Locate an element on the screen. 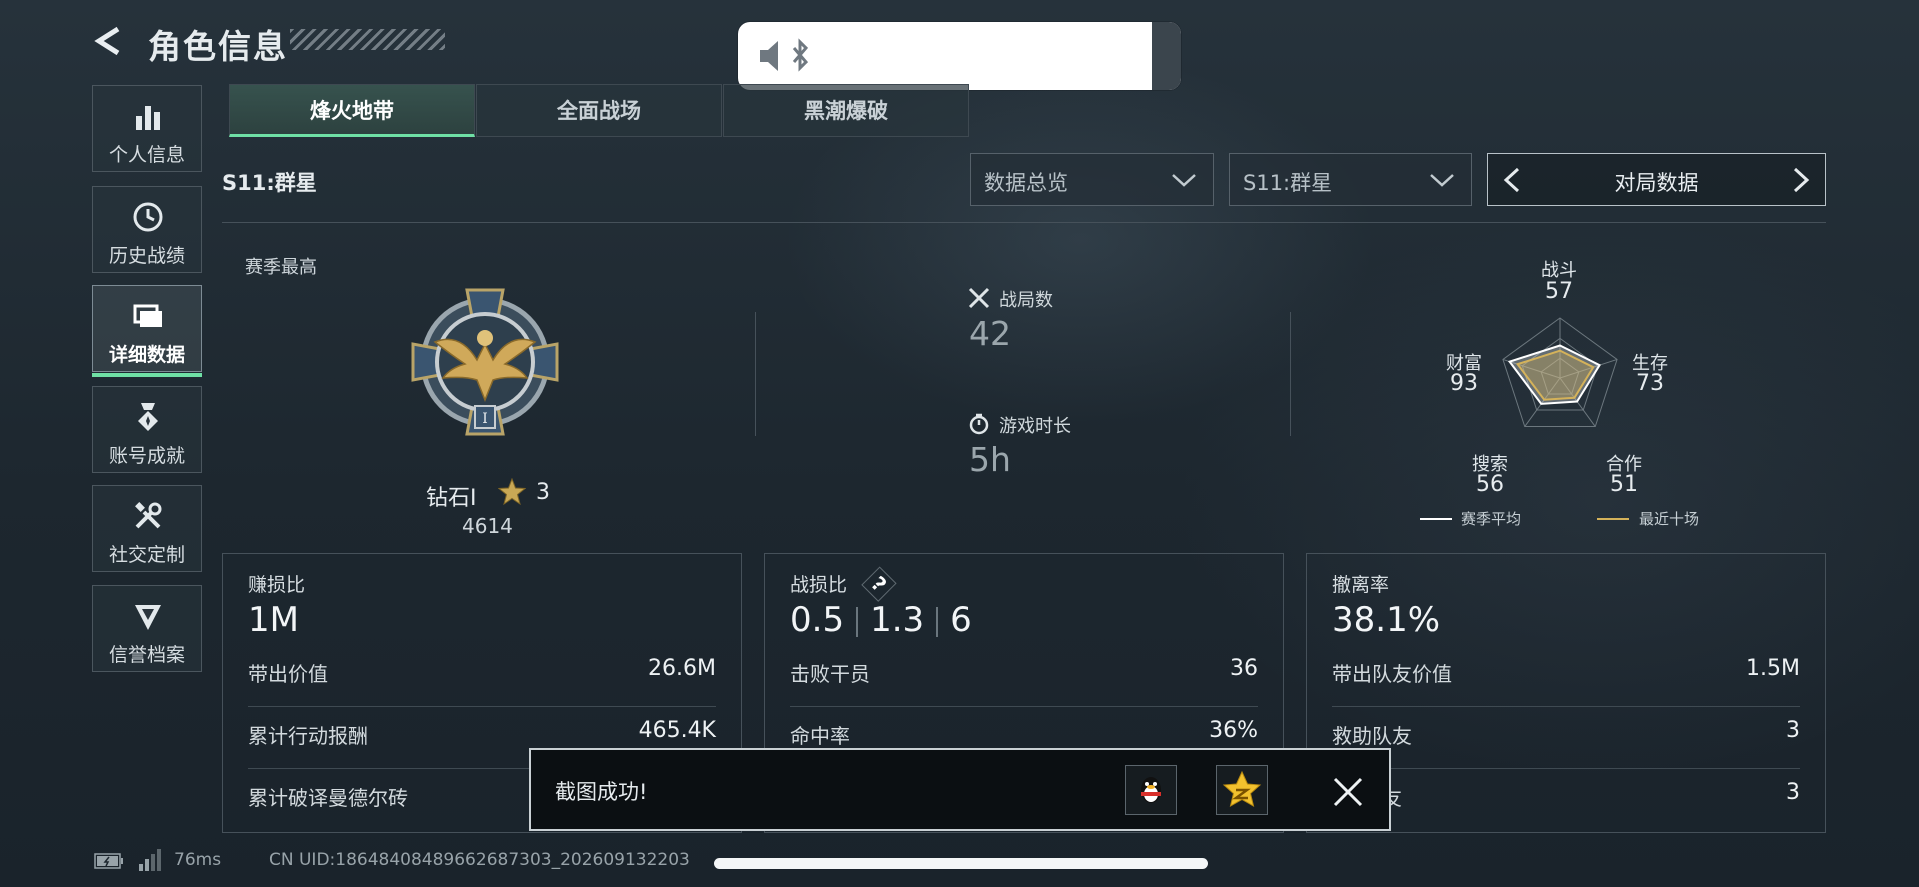 Image resolution: width=1919 pixels, height=887 pixels. rank-emblem-icon: I is located at coordinates (485, 362).